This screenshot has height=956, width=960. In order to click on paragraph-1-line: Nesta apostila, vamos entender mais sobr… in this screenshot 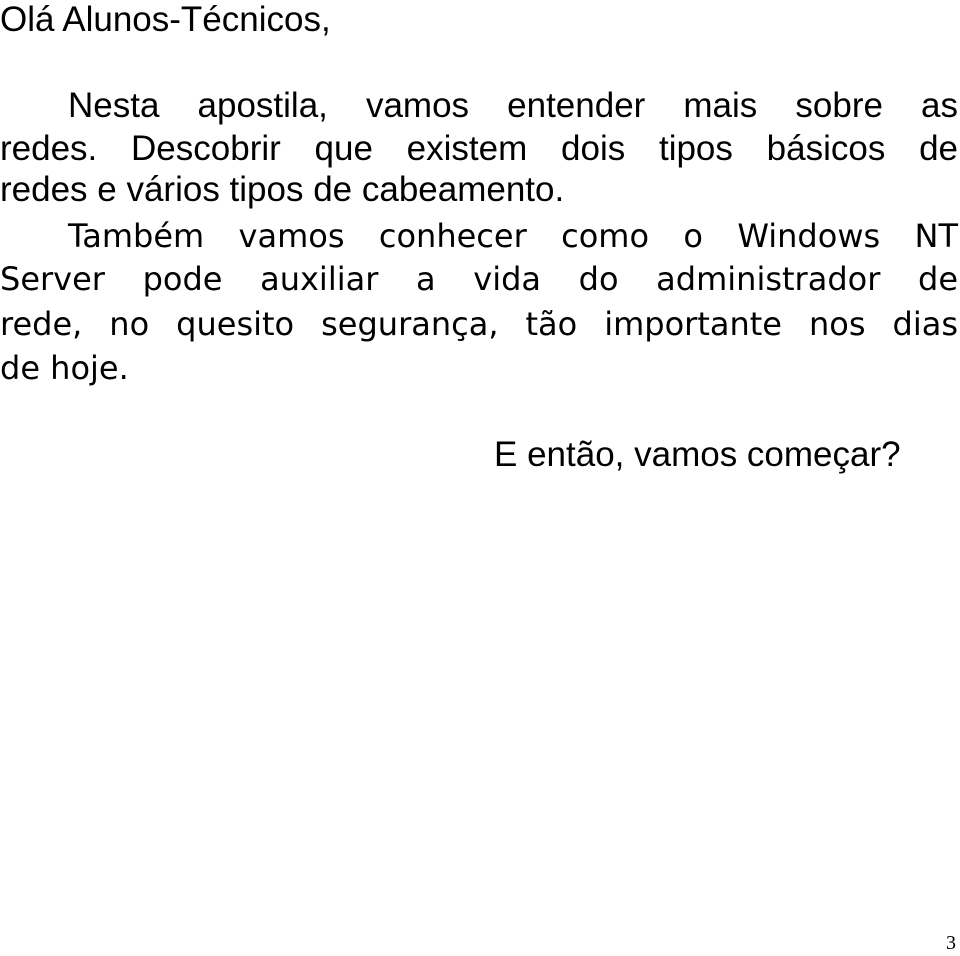, I will do `click(513, 105)`.